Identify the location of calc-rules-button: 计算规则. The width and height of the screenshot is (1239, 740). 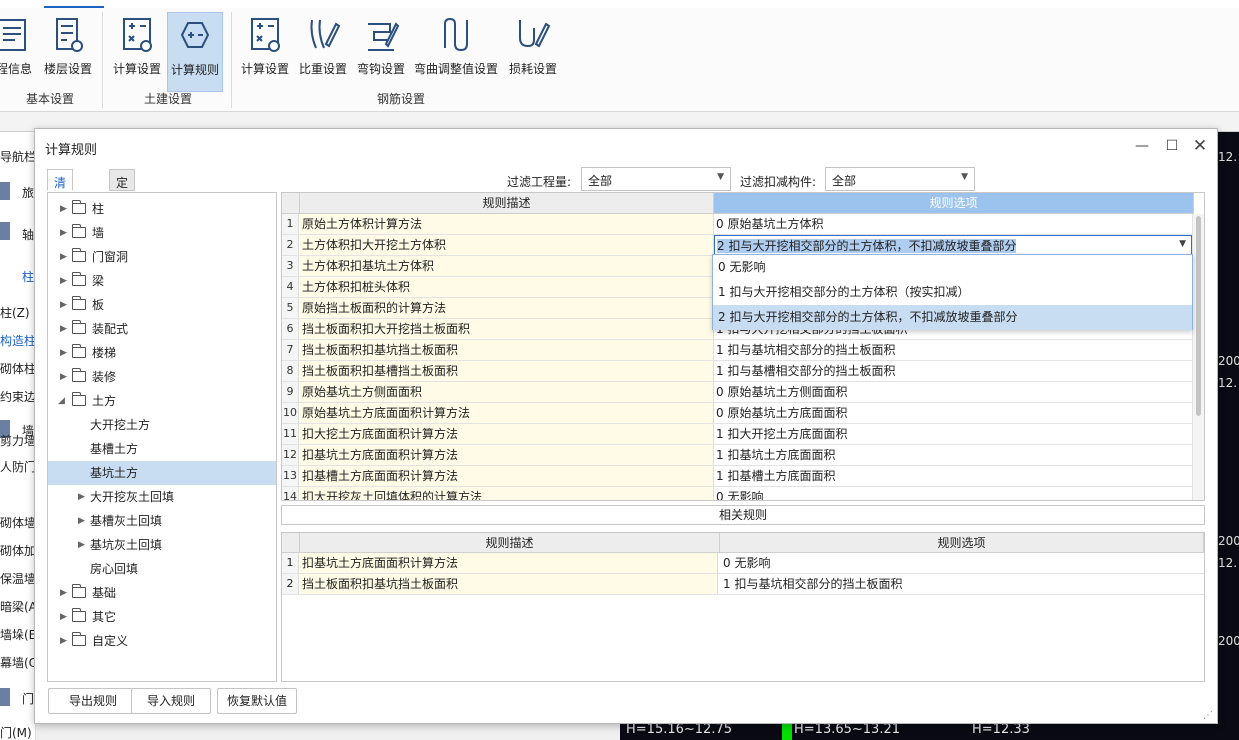
(195, 52).